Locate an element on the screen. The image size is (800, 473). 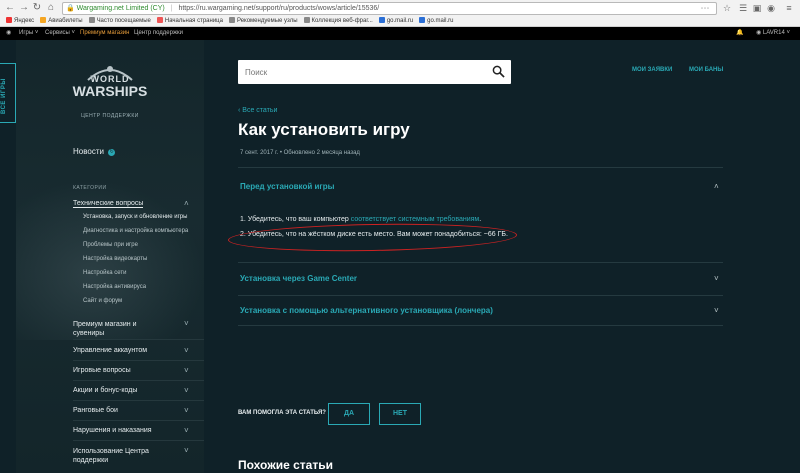
section-game-center: Установка через Game Center is located at coordinates (298, 278).